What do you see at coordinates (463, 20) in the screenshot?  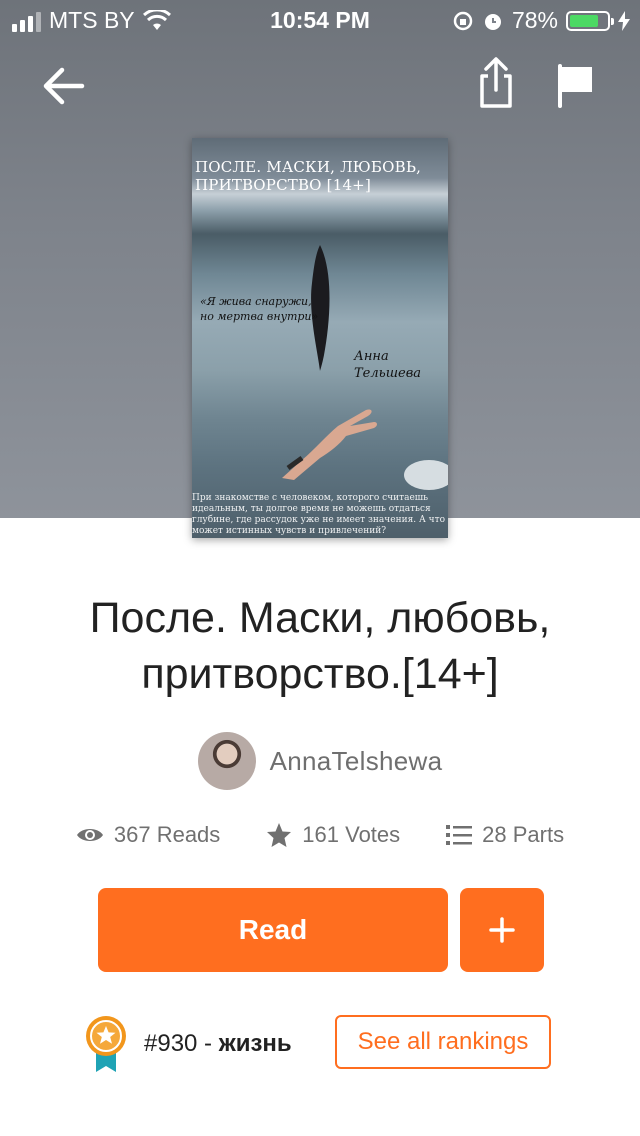 I see `orientation-lock-icon` at bounding box center [463, 20].